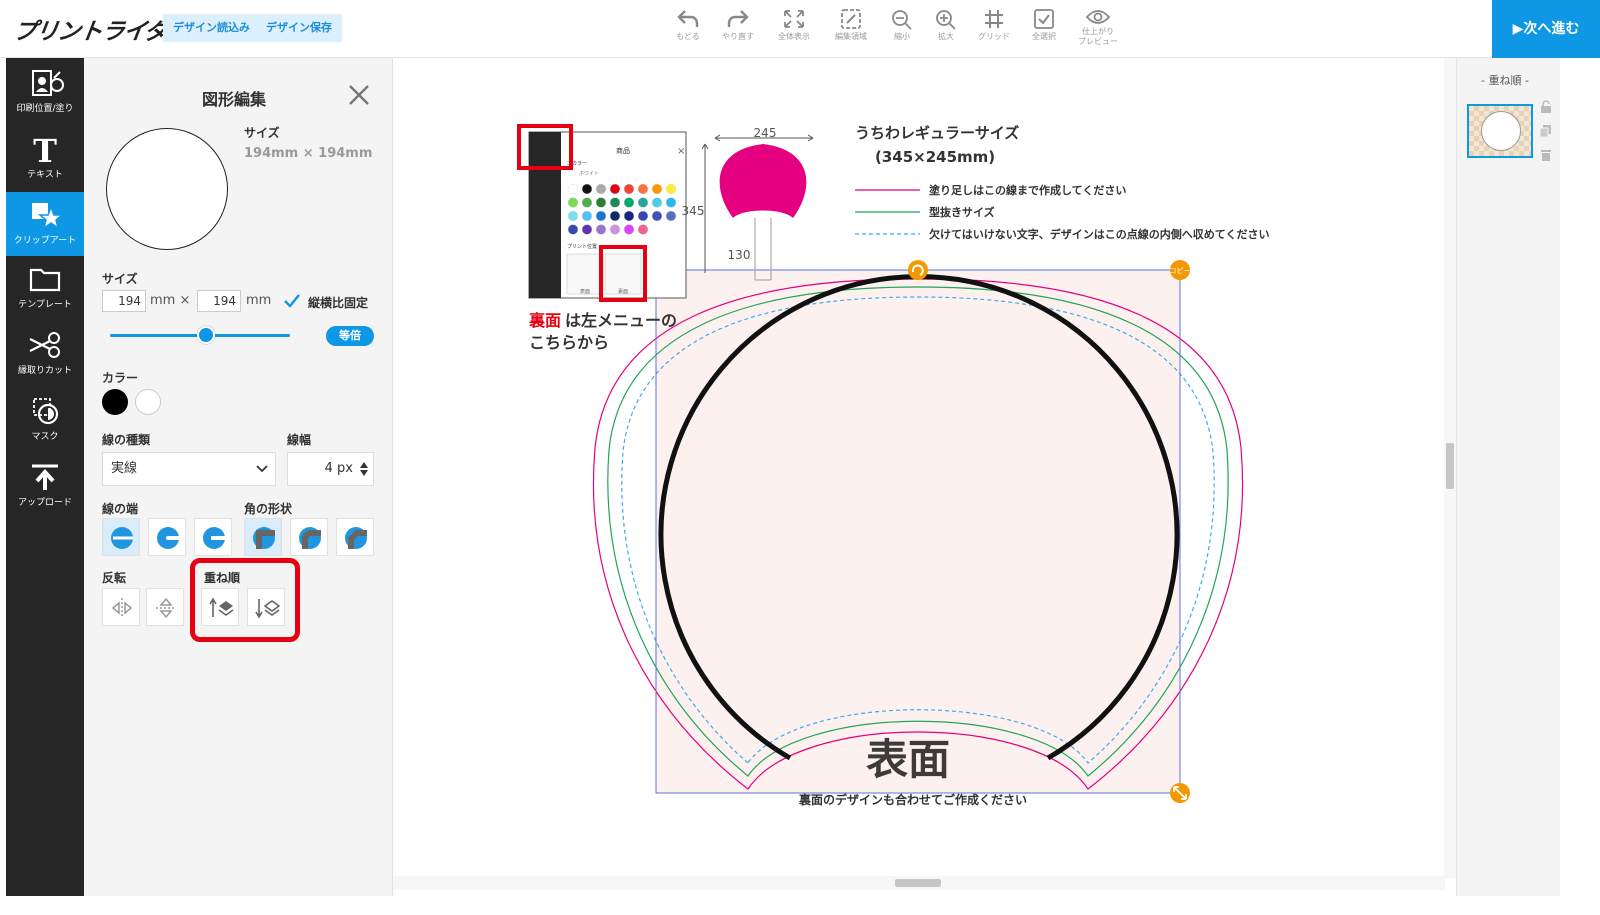  I want to click on checkmark-icon, so click(292, 301).